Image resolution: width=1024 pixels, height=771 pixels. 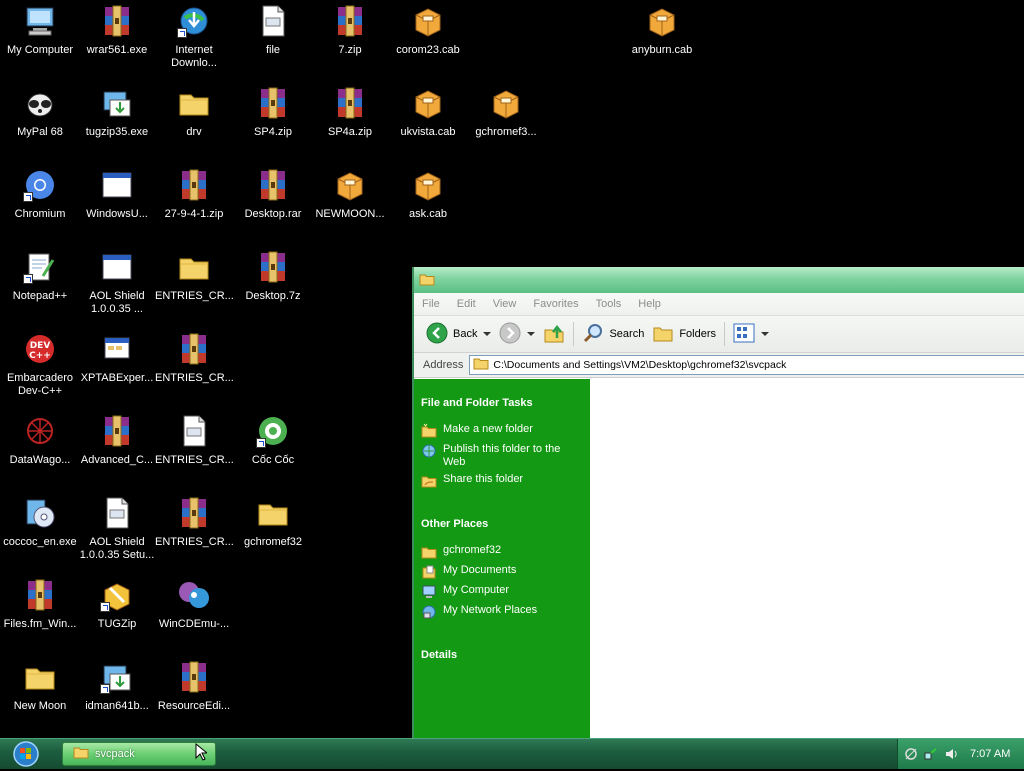 I want to click on desktop-icon: tugzip35.exe, so click(x=117, y=124).